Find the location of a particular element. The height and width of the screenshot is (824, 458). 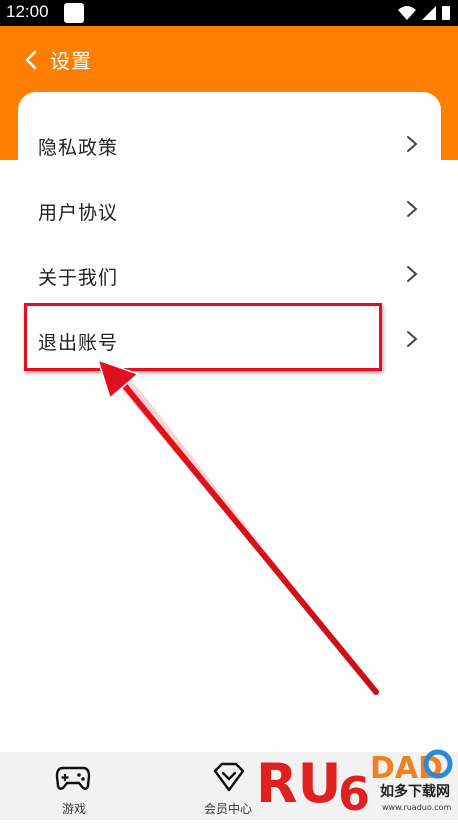

diamond-heart-icon is located at coordinates (229, 777).